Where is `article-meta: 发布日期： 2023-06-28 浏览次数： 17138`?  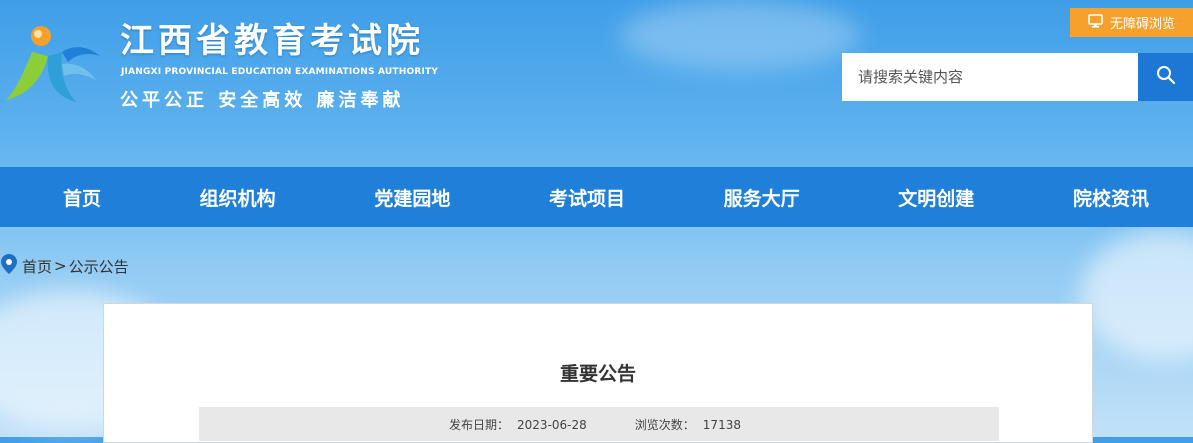 article-meta: 发布日期： 2023-06-28 浏览次数： 17138 is located at coordinates (599, 424).